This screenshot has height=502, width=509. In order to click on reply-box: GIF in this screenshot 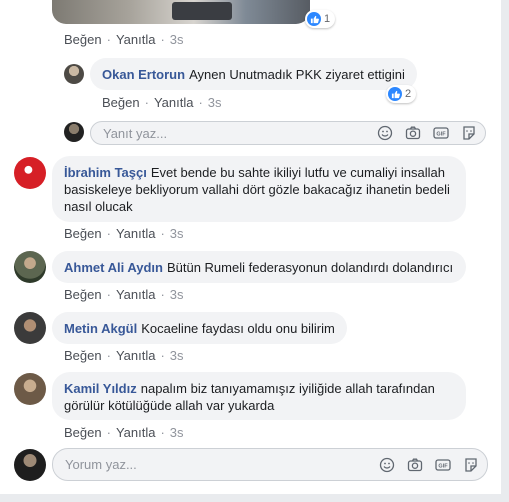, I will do `click(288, 133)`.